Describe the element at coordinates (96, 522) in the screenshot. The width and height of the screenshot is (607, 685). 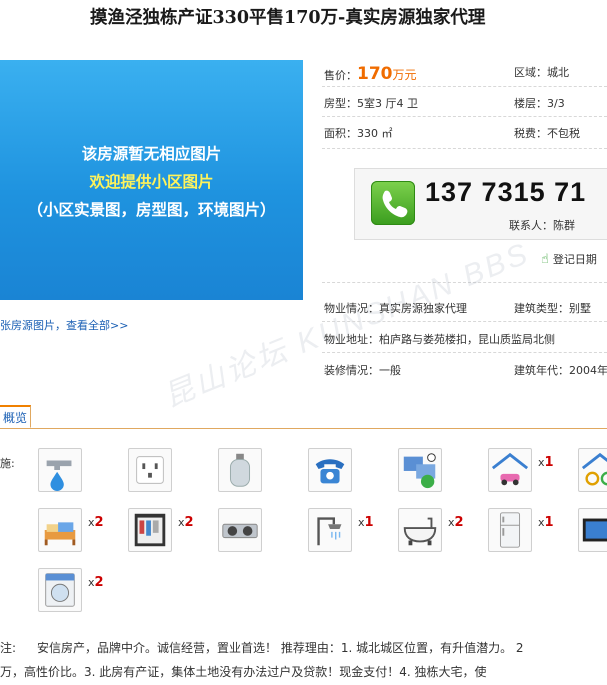
I see `bed-qty: x2` at that location.